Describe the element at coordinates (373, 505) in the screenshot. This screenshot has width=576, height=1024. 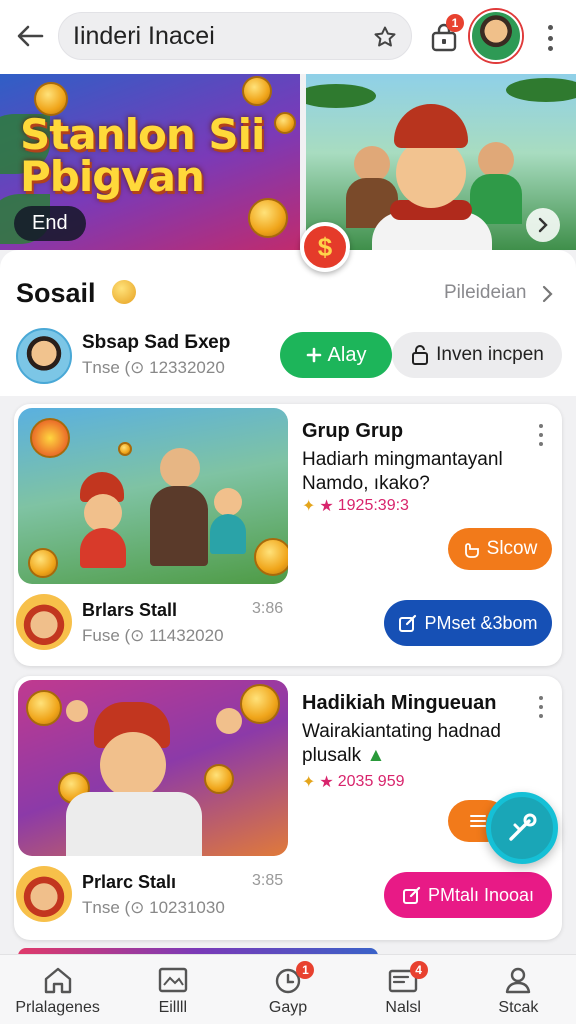
I see `post-stat-value: 1925:39:3` at that location.